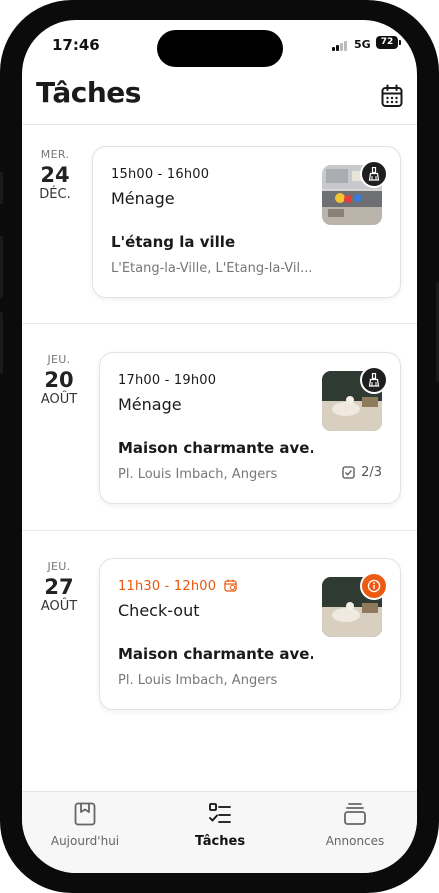  What do you see at coordinates (392, 96) in the screenshot?
I see `calendar-icon` at bounding box center [392, 96].